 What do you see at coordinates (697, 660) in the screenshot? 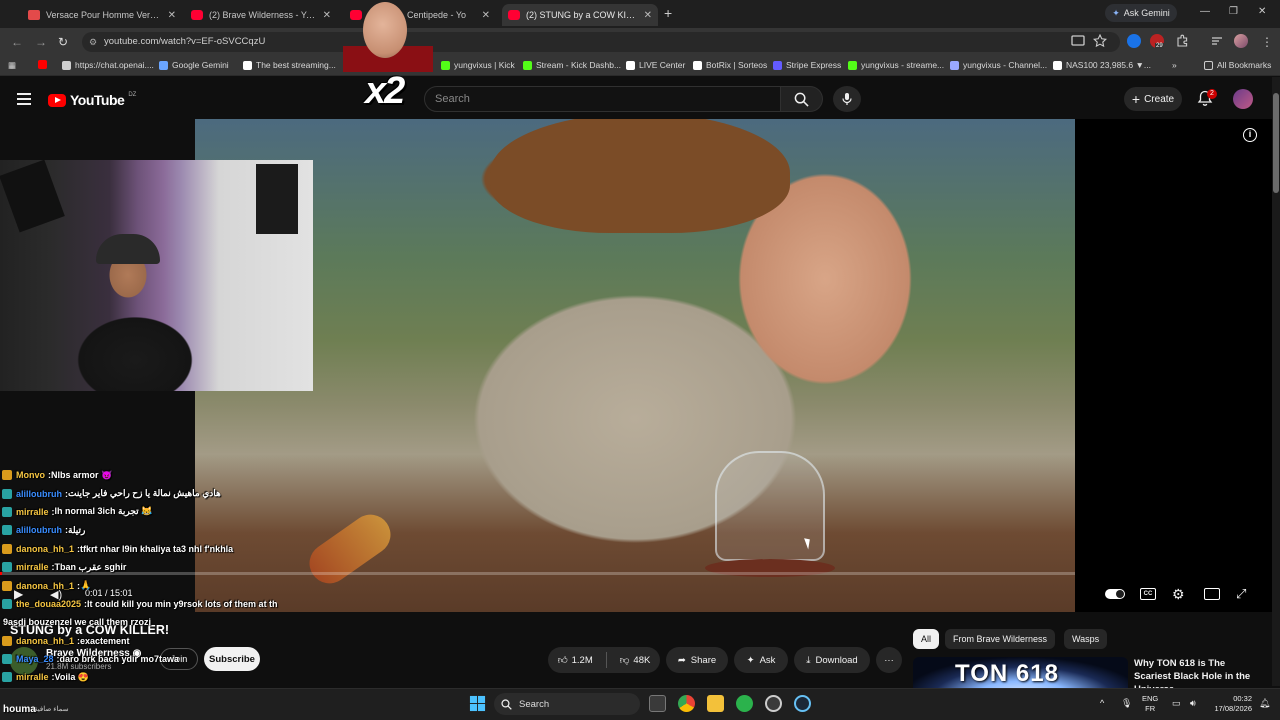
I see `share-button: ➦ Share` at bounding box center [697, 660].